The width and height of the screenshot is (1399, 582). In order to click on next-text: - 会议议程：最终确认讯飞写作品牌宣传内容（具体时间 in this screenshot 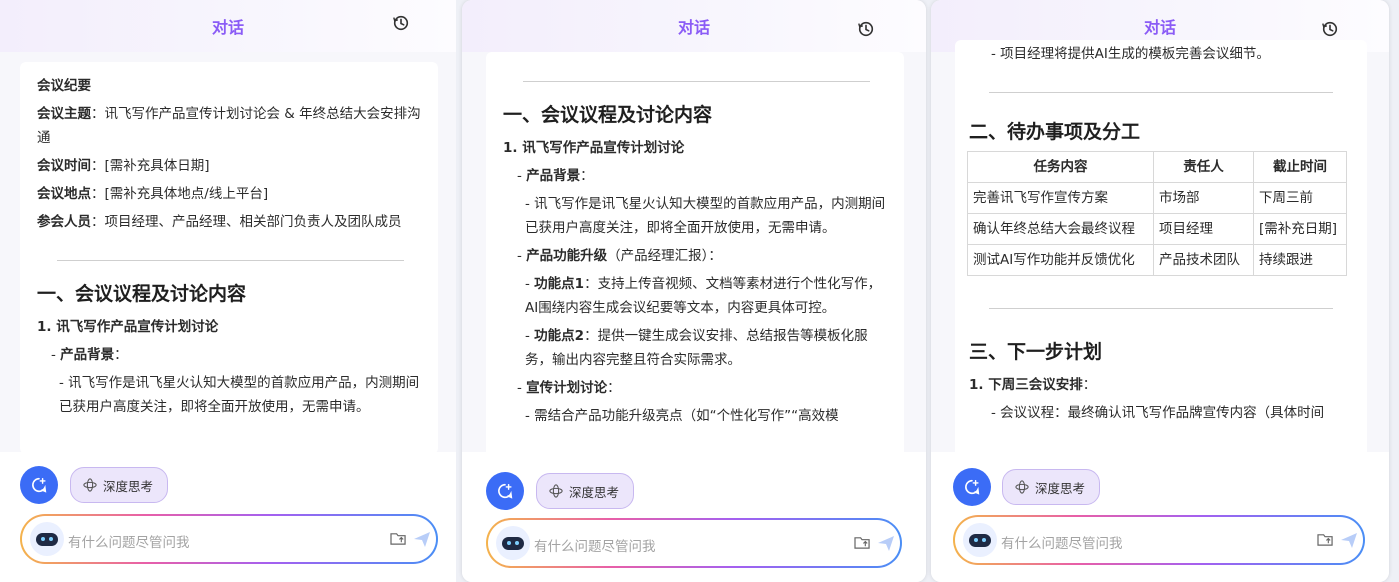, I will do `click(1158, 413)`.